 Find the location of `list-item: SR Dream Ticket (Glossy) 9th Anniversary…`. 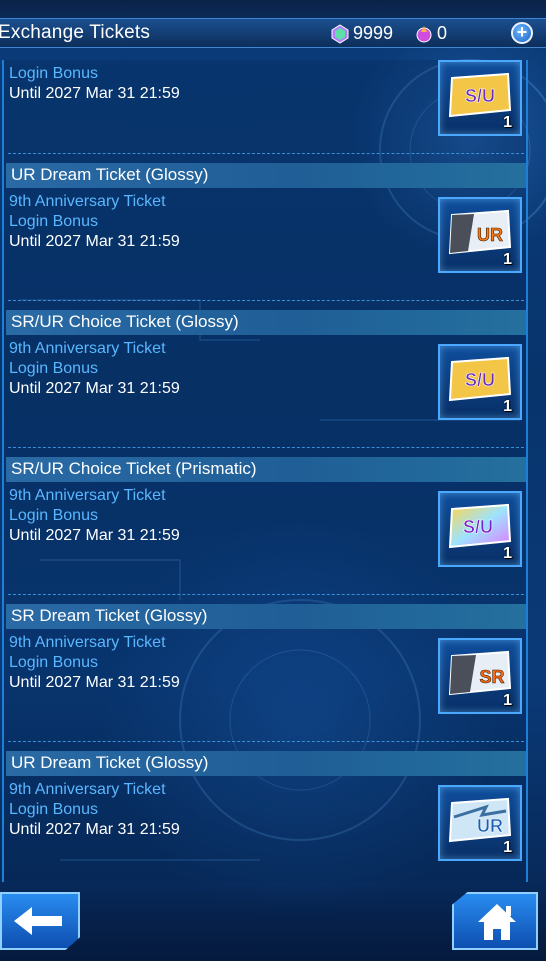

list-item: SR Dream Ticket (Glossy) 9th Anniversary… is located at coordinates (265, 667).